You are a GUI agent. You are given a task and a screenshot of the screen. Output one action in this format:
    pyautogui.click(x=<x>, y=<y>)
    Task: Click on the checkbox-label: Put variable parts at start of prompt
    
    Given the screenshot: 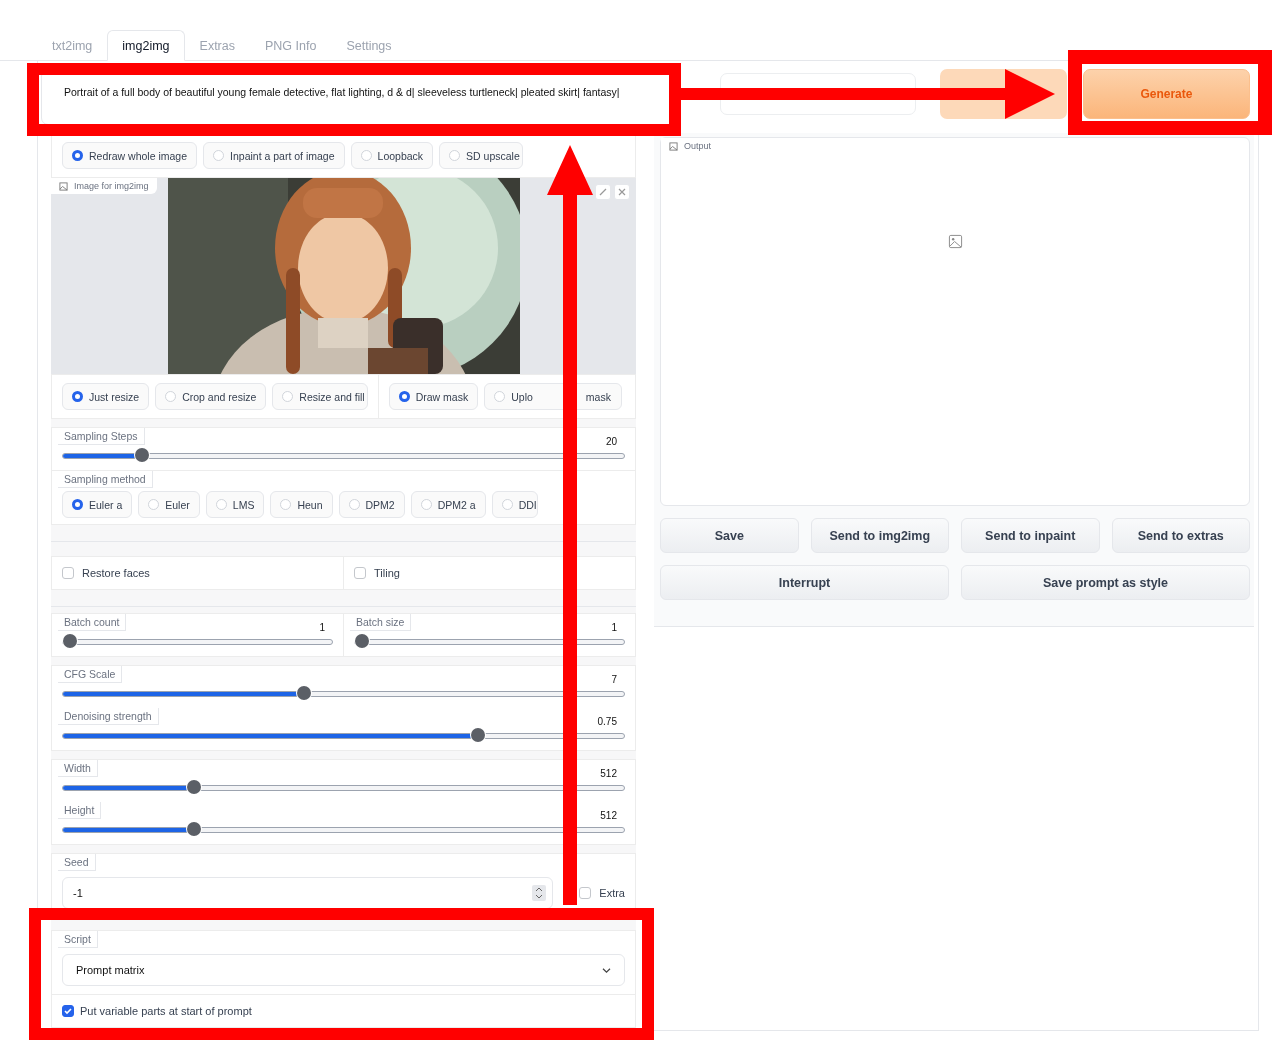 What is the action you would take?
    pyautogui.click(x=166, y=1011)
    